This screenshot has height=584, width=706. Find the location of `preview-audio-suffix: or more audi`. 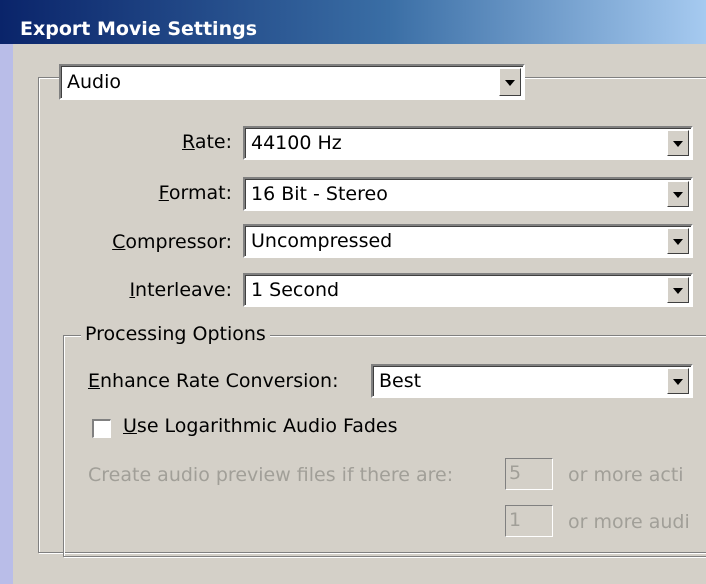

preview-audio-suffix: or more audi is located at coordinates (629, 522).